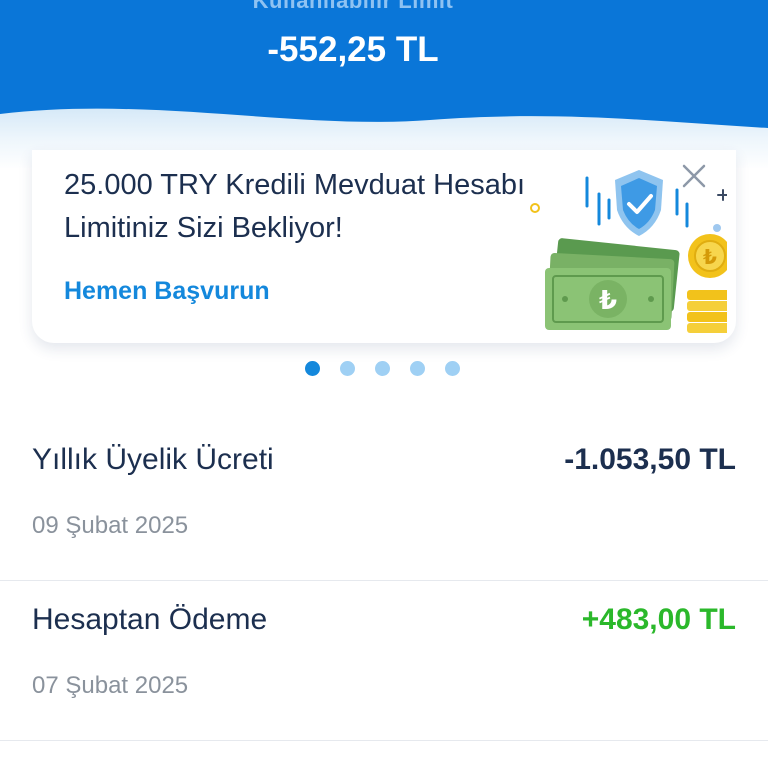 The image size is (768, 768). Describe the element at coordinates (353, 6) in the screenshot. I see `available-limit-label: Kullanılabilir Limit` at that location.